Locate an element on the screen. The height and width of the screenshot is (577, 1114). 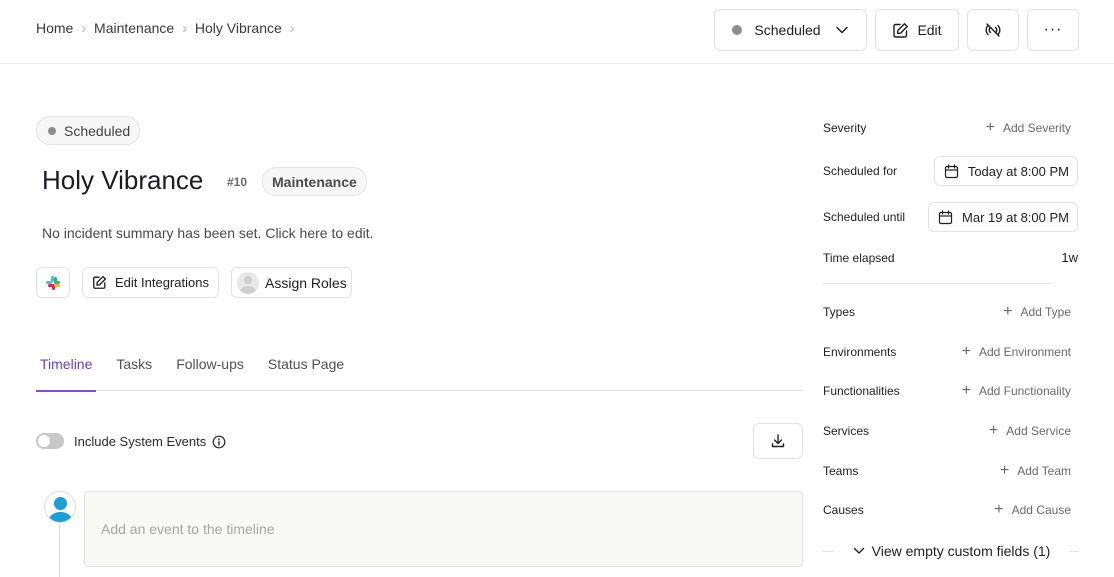
avatar-placeholder-icon is located at coordinates (248, 282).